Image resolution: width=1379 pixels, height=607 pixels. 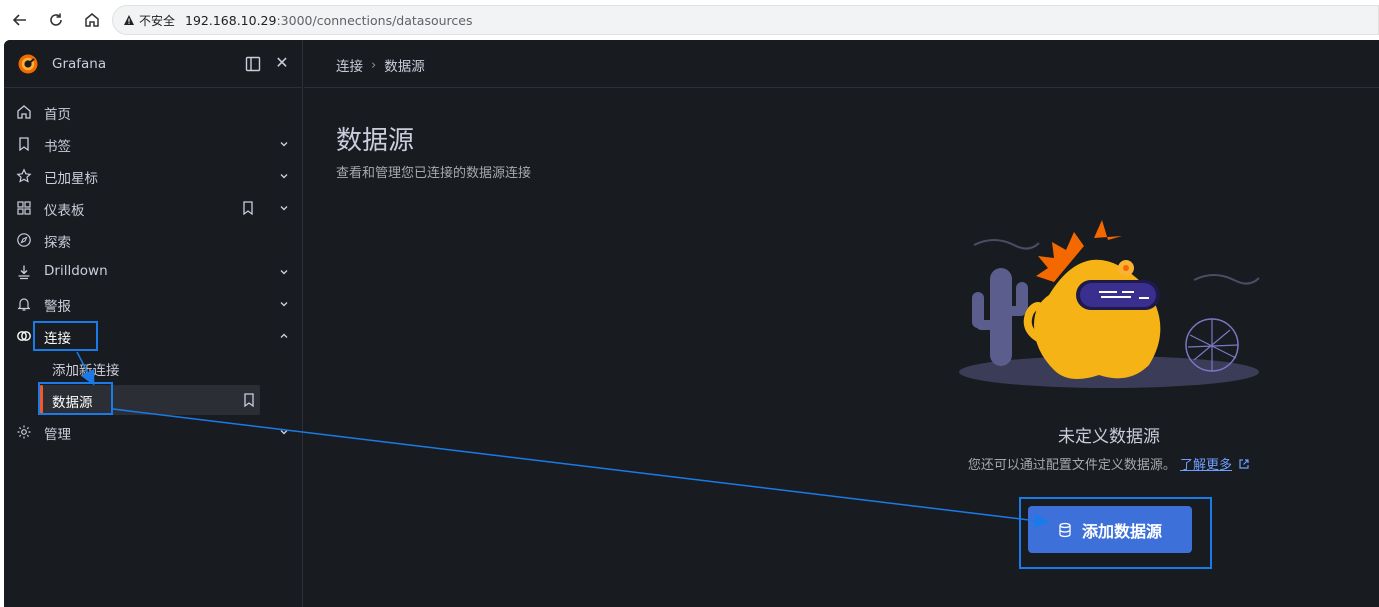 I want to click on dock-menu-icon, so click(x=253, y=64).